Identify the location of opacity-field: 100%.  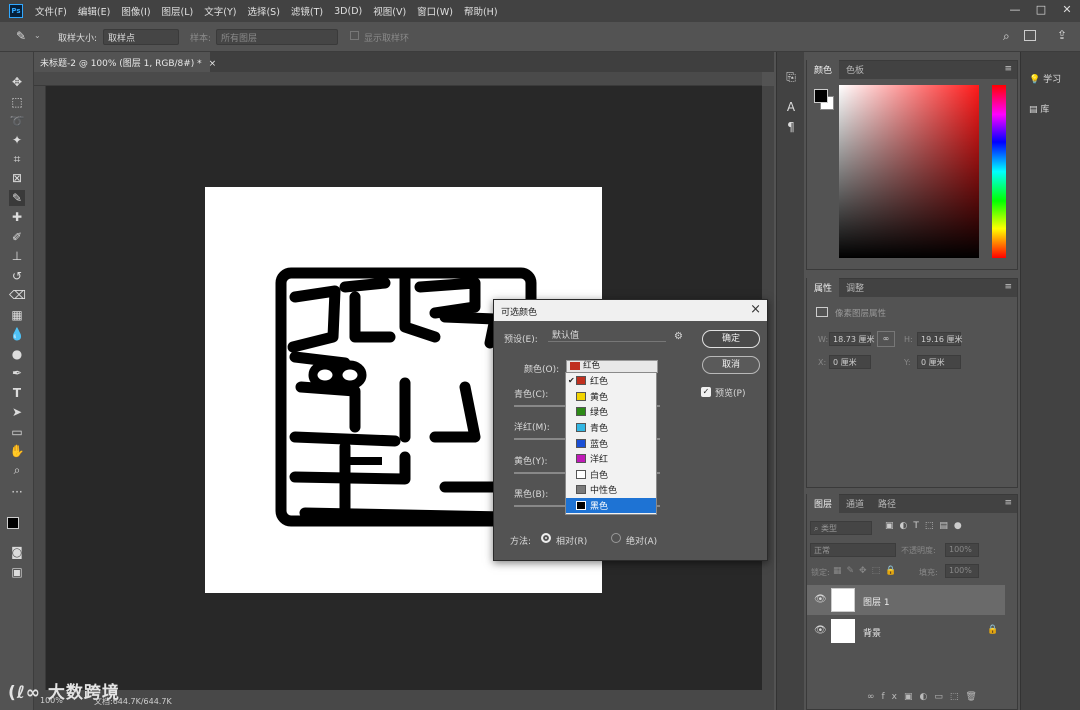
(962, 550).